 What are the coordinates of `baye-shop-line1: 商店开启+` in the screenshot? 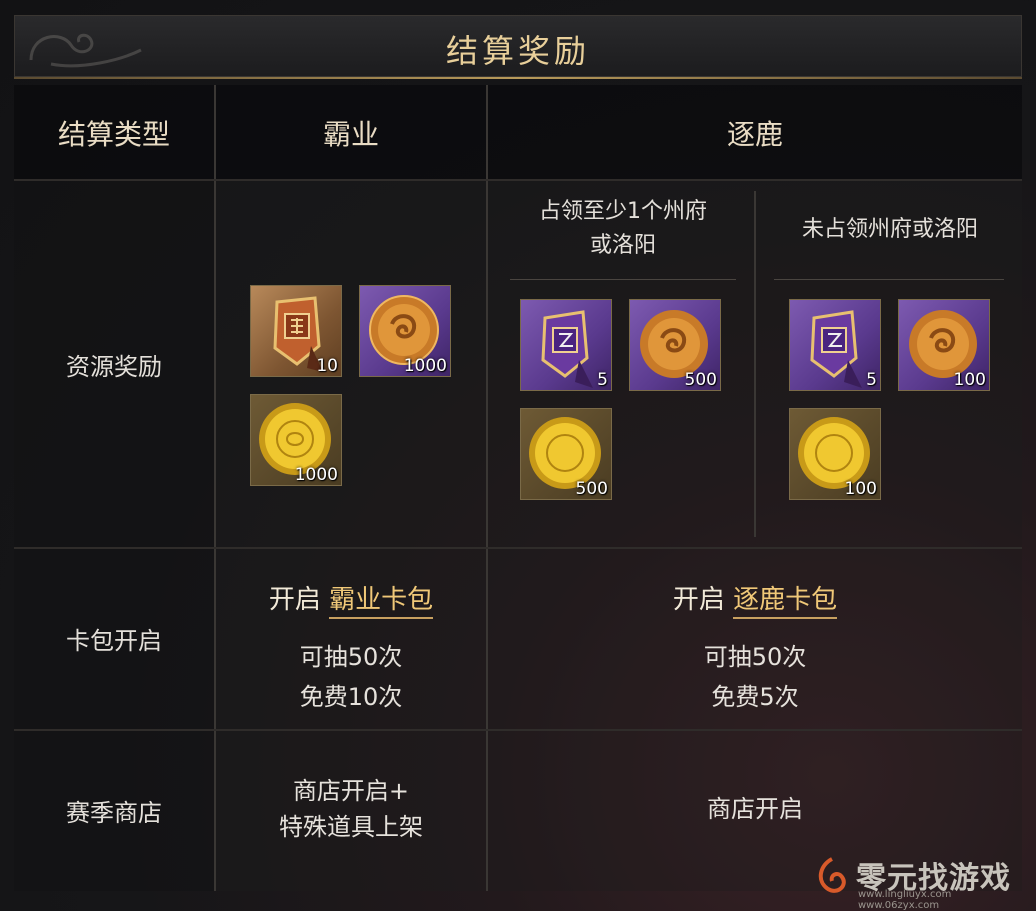 It's located at (351, 791).